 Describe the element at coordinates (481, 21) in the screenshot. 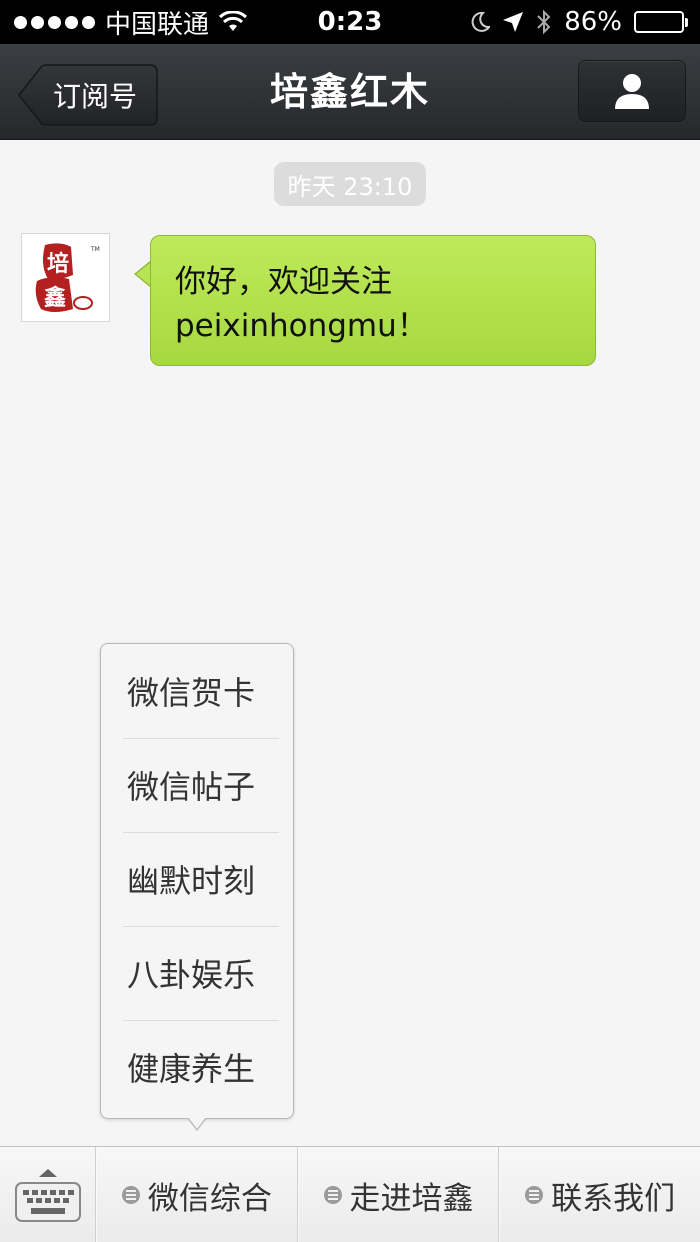

I see `moon-icon` at that location.